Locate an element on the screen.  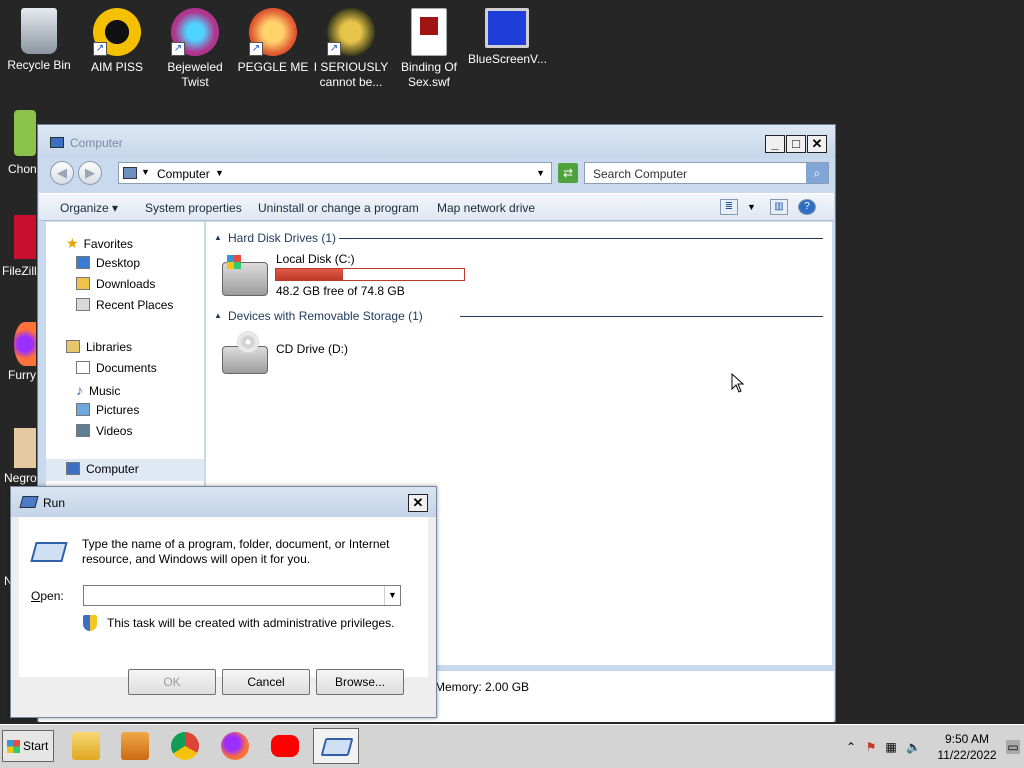
explorer-title: Computer is located at coordinates (96, 143).